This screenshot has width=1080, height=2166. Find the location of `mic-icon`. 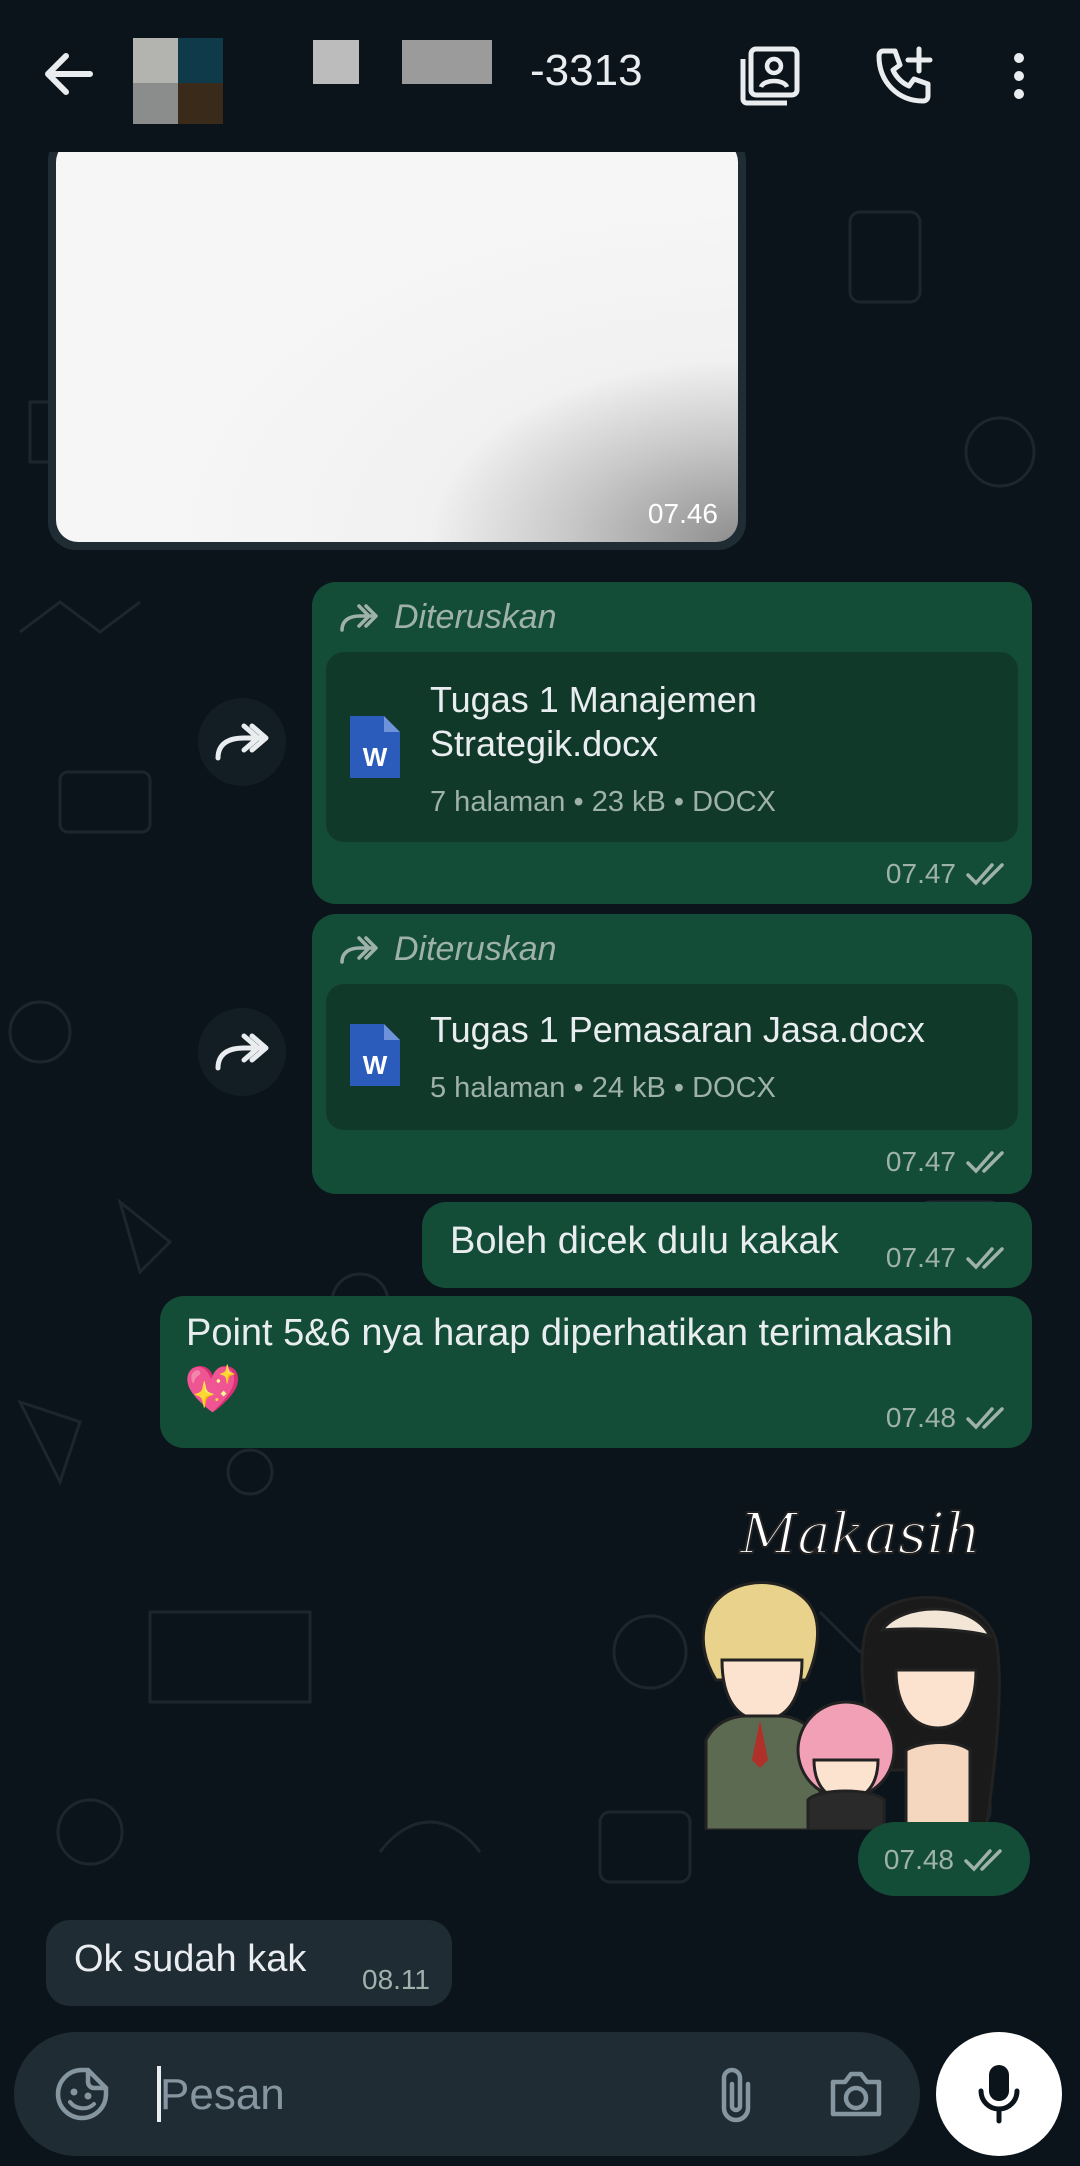

mic-icon is located at coordinates (999, 2094).